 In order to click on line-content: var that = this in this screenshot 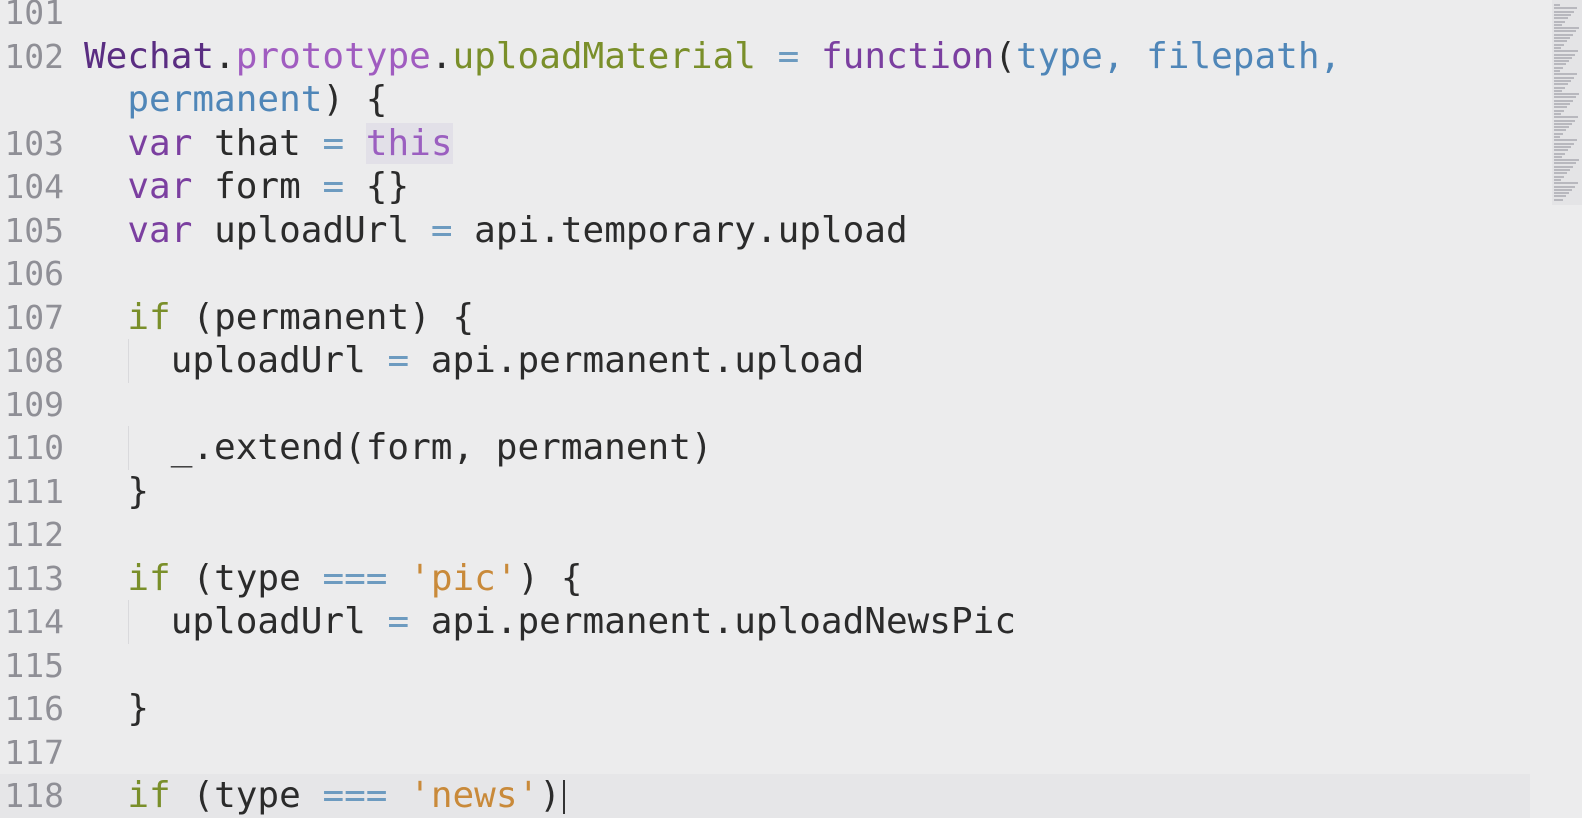, I will do `click(268, 144)`.